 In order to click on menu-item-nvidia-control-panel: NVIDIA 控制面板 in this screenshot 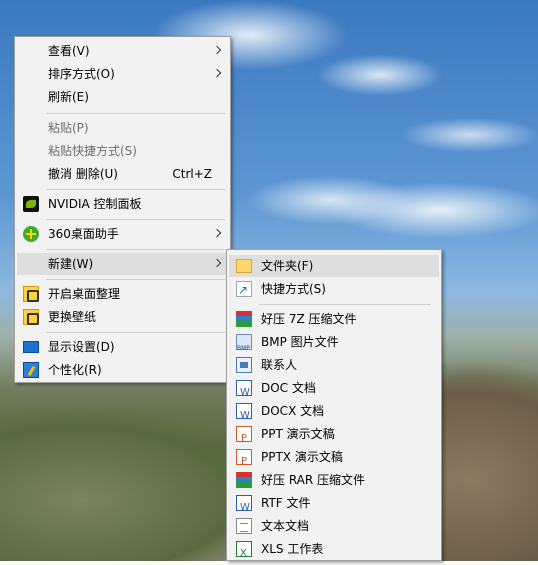, I will do `click(122, 204)`.